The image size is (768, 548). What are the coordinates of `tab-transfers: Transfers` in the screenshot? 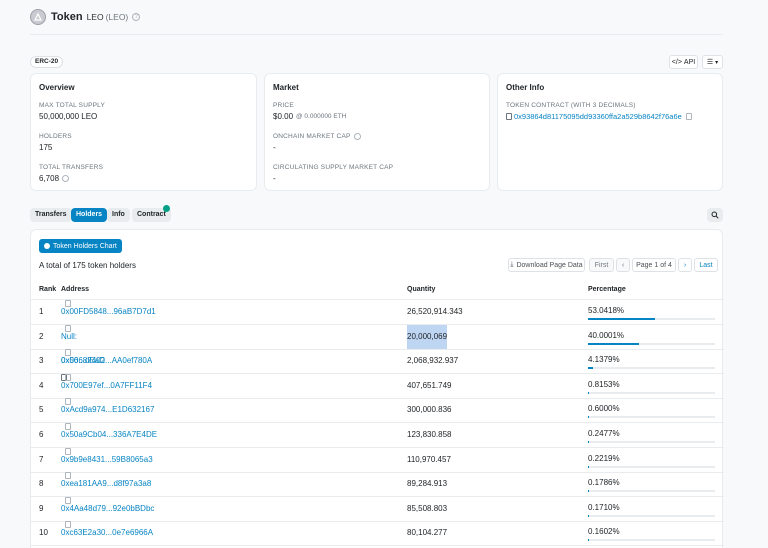 It's located at (51, 215).